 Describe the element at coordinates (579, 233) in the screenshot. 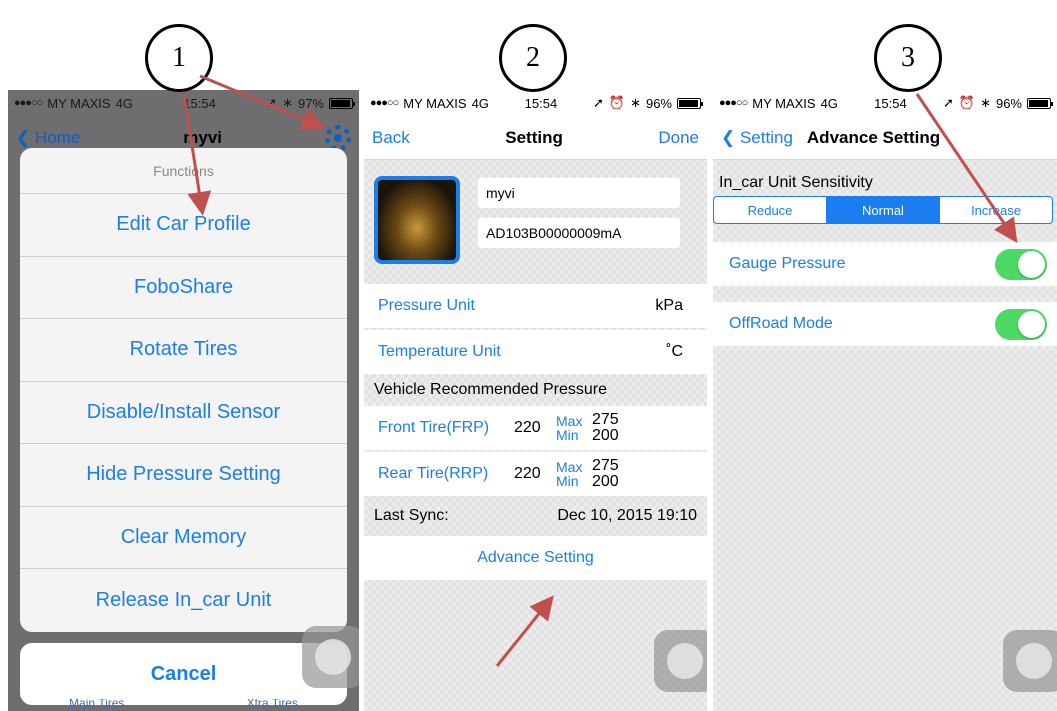

I see `car-id-field: AD103B00000009mA` at that location.